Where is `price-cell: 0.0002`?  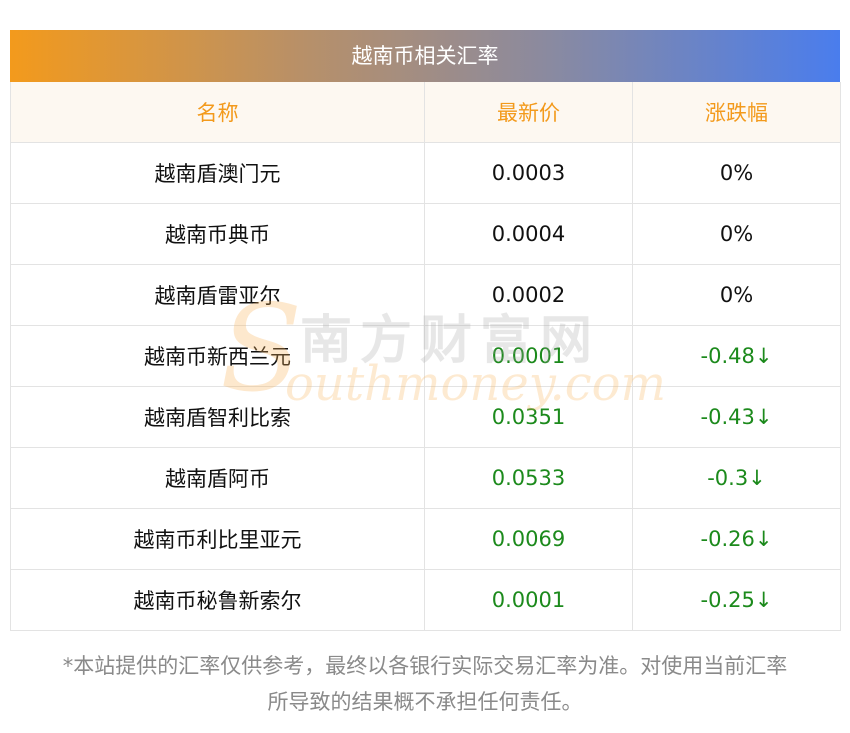 price-cell: 0.0002 is located at coordinates (528, 295).